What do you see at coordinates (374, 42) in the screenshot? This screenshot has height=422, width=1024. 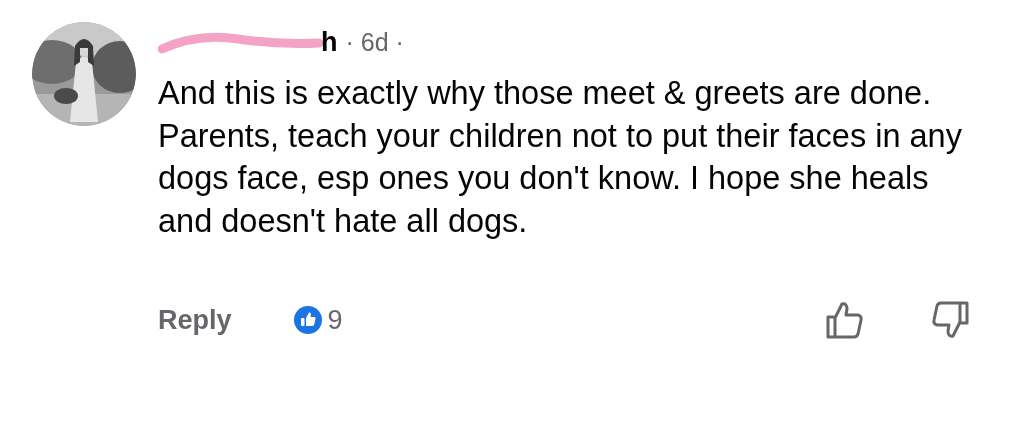 I see `timestamp: · 6d ·` at bounding box center [374, 42].